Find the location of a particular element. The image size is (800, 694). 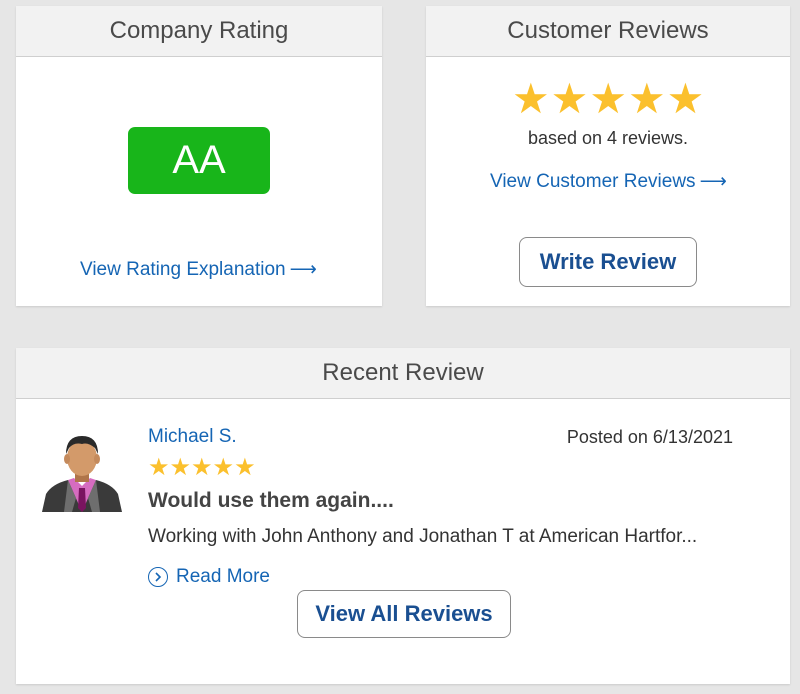

view-customer-reviews-link: View Customer Reviews ⟶ is located at coordinates (608, 181).